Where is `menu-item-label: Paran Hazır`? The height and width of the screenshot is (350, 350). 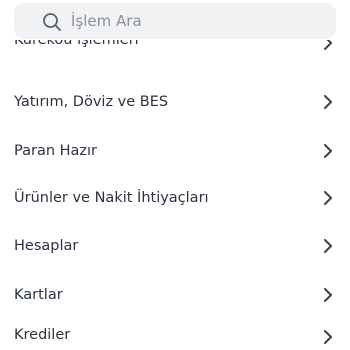
menu-item-label: Paran Hazır is located at coordinates (56, 151).